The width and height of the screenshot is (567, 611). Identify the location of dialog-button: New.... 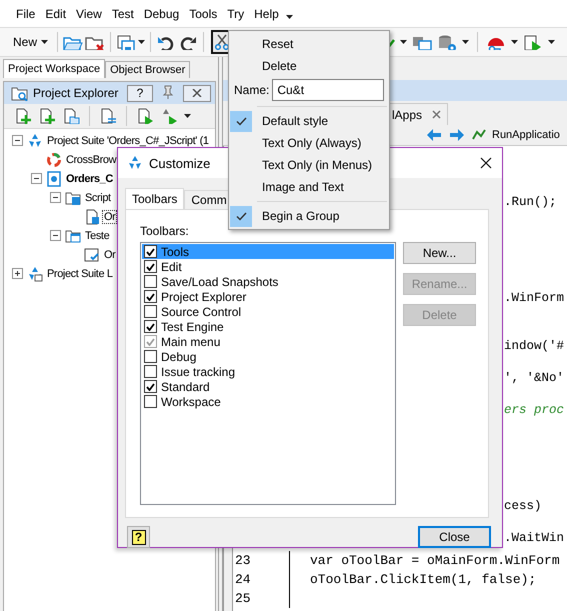
(439, 253).